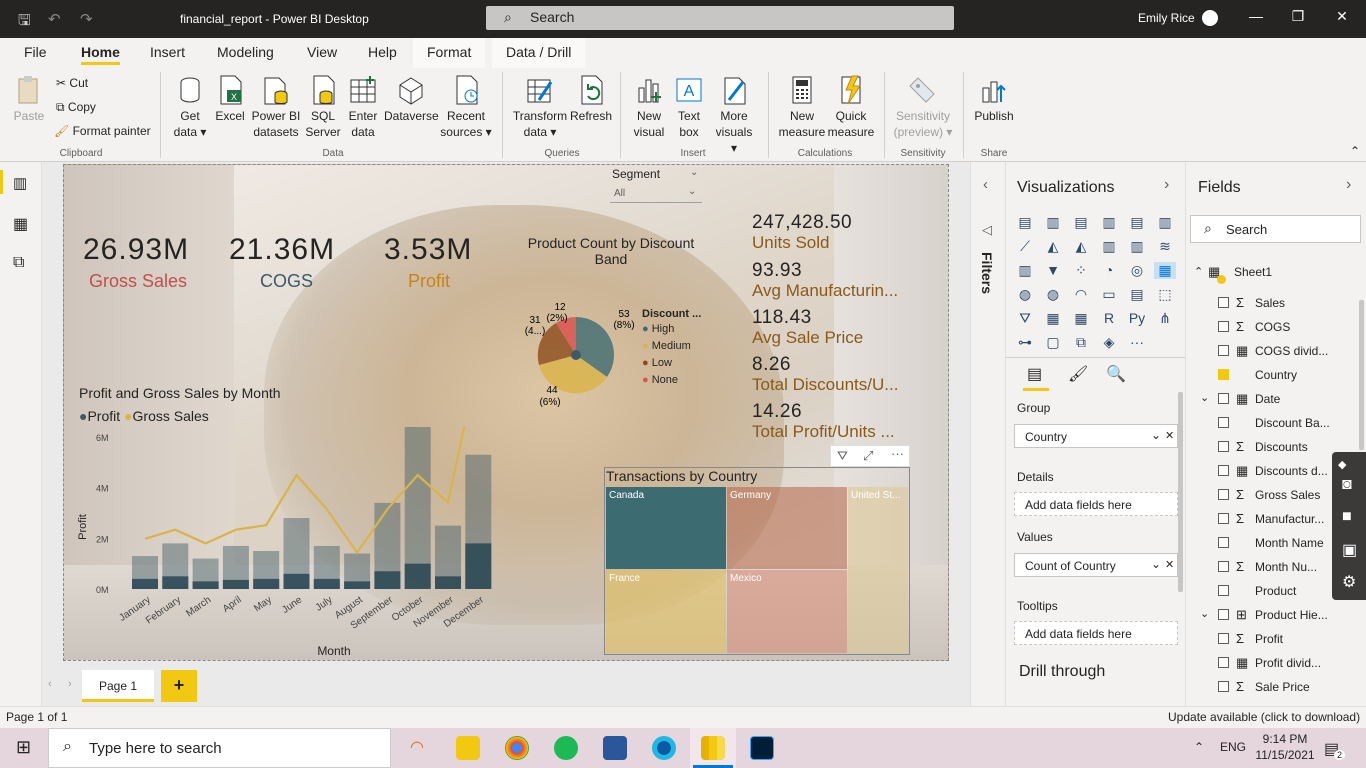 Image resolution: width=1366 pixels, height=768 pixels. Describe the element at coordinates (1137, 294) in the screenshot. I see `viz-multi-row-card-icon: ▤` at that location.